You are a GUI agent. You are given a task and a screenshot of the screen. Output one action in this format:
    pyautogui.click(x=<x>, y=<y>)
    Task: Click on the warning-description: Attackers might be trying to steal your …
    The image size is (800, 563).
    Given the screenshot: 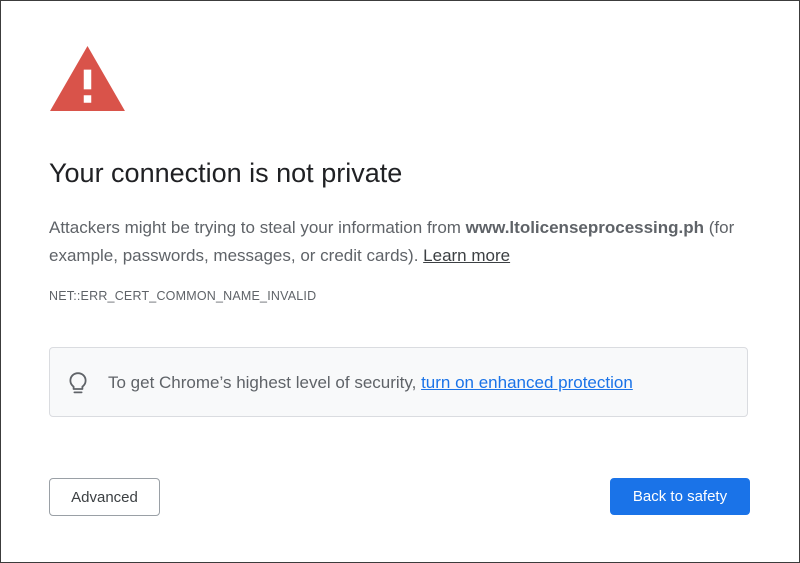 What is the action you would take?
    pyautogui.click(x=409, y=242)
    